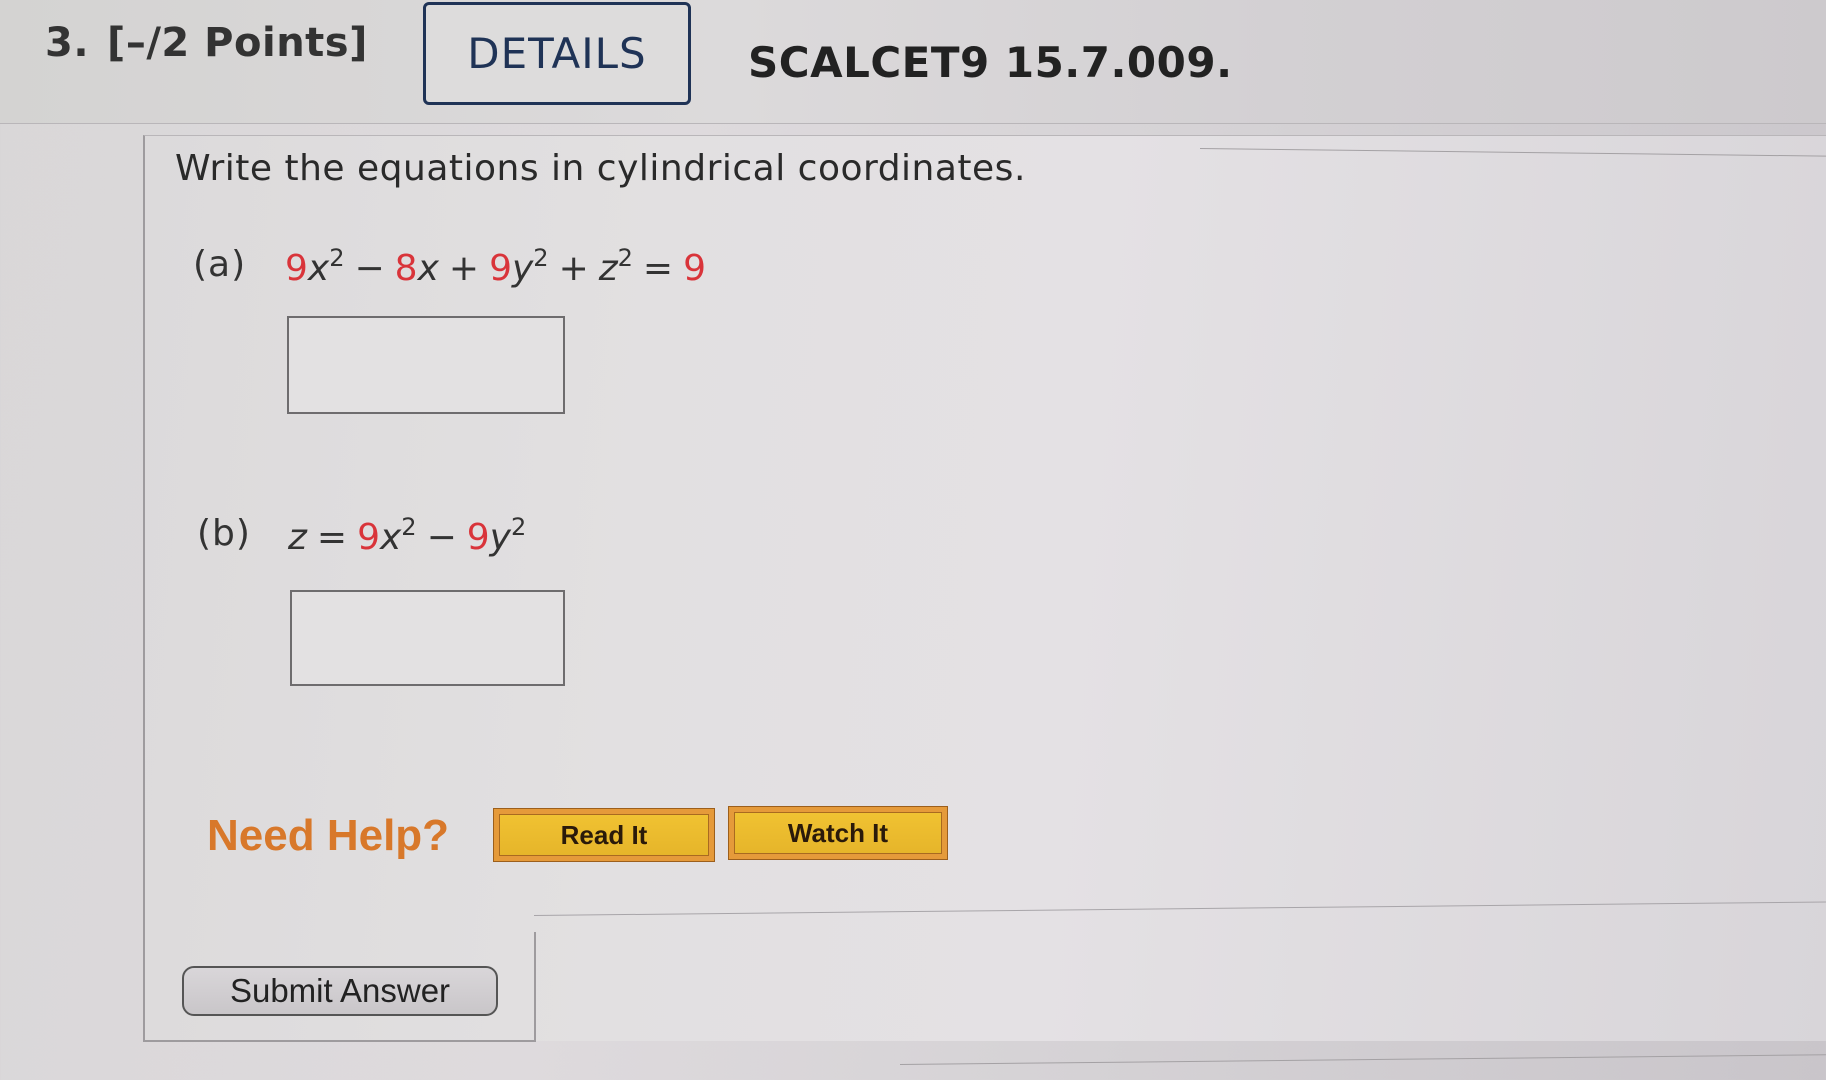 The image size is (1826, 1080). What do you see at coordinates (328, 835) in the screenshot?
I see `need-help-label: Need Help?` at bounding box center [328, 835].